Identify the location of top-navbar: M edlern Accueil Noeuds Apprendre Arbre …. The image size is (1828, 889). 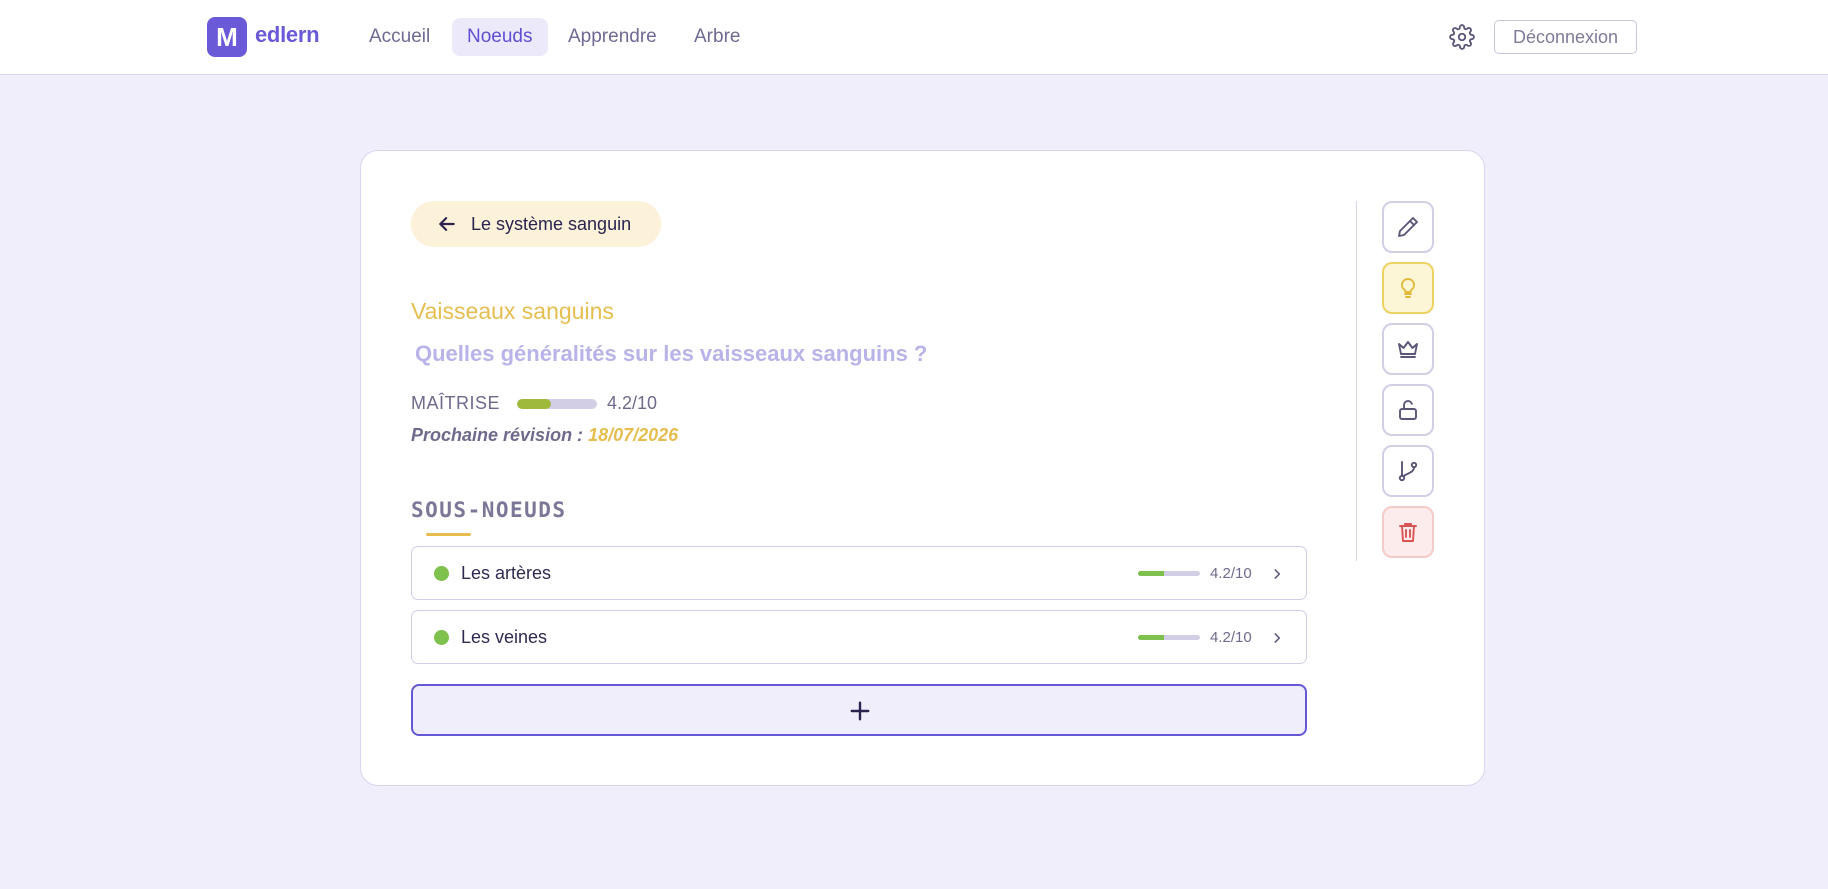
(914, 37).